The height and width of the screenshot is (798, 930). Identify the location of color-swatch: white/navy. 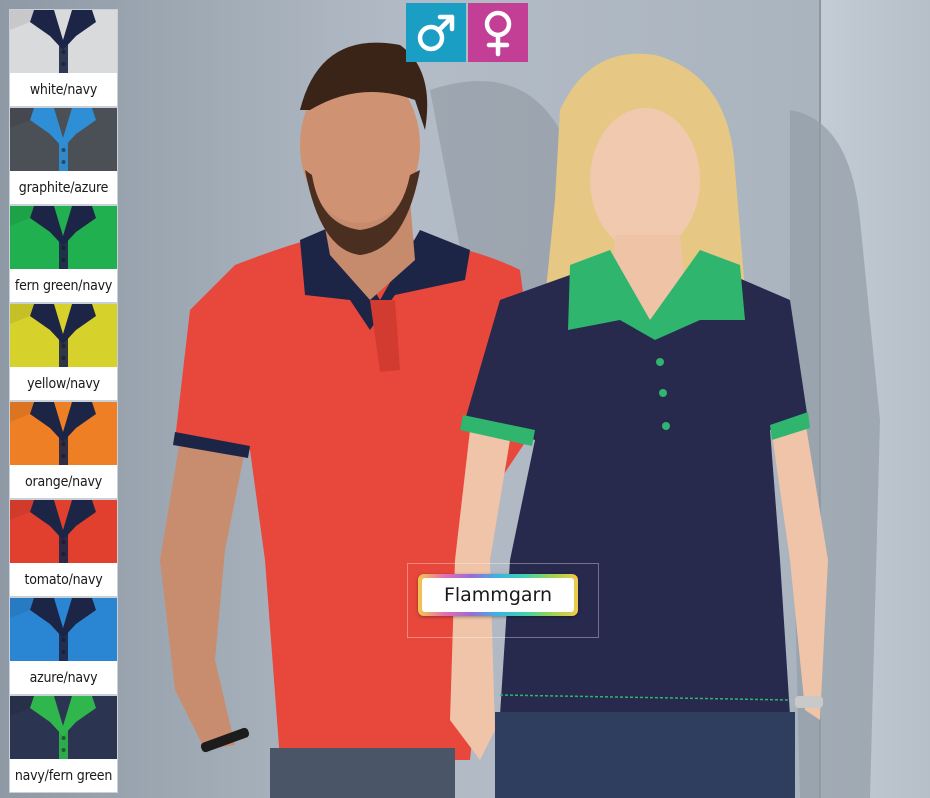
(63, 58).